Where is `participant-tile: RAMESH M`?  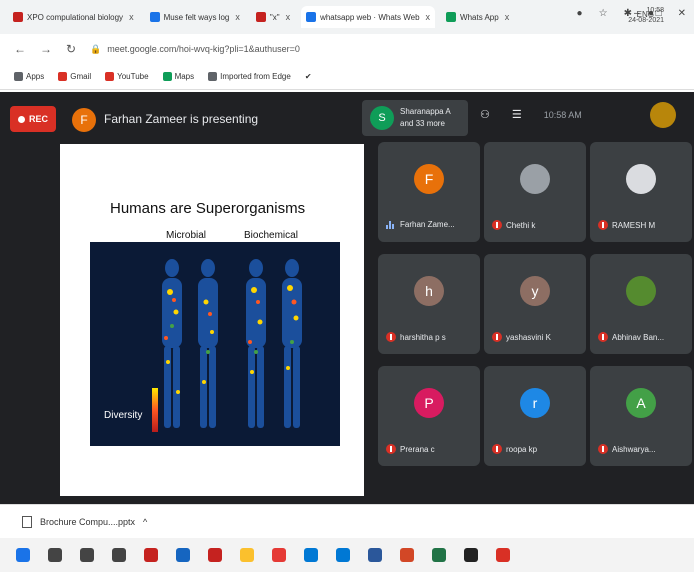
participant-tile: RAMESH M is located at coordinates (641, 192).